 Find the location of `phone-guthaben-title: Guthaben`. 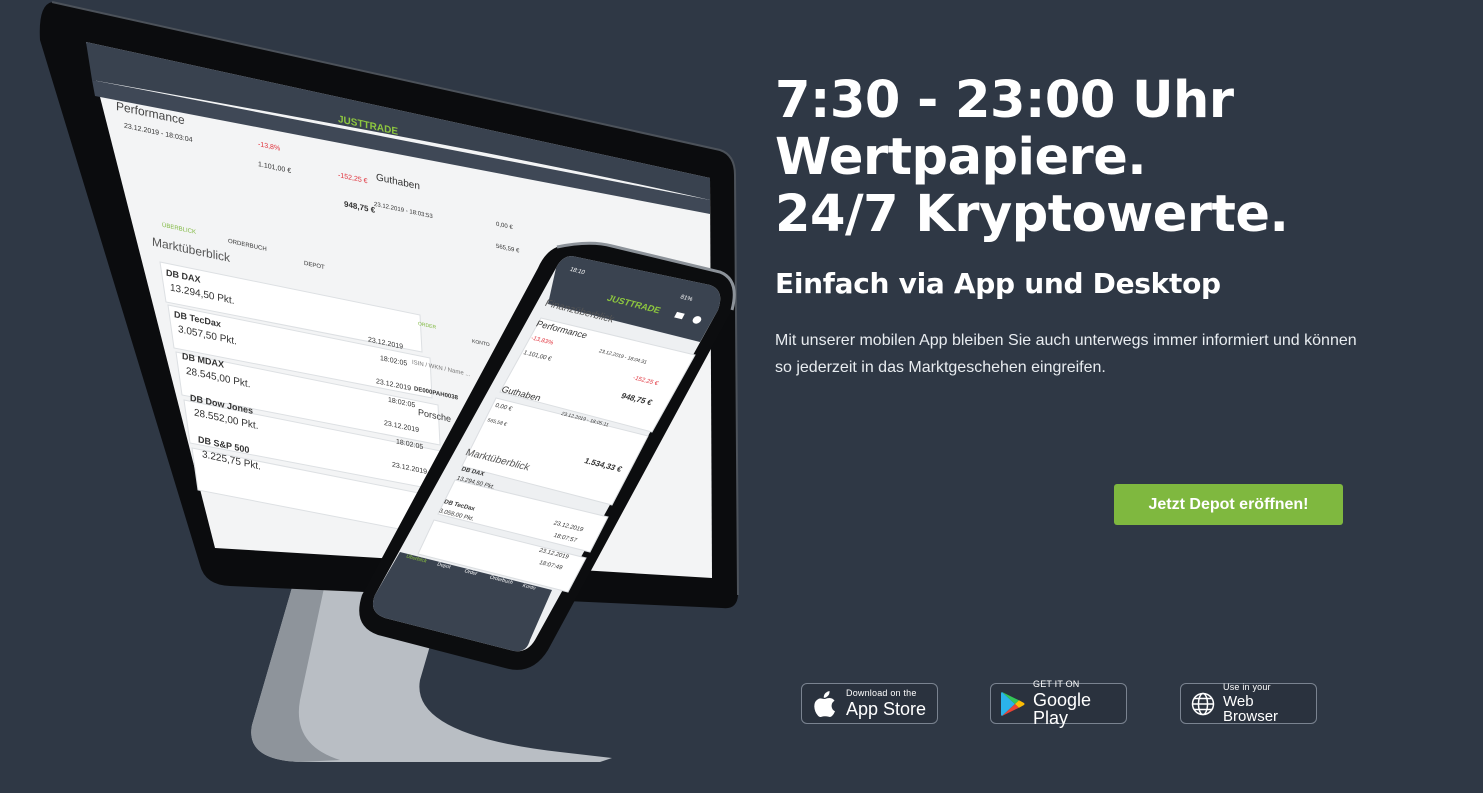

phone-guthaben-title: Guthaben is located at coordinates (521, 393).